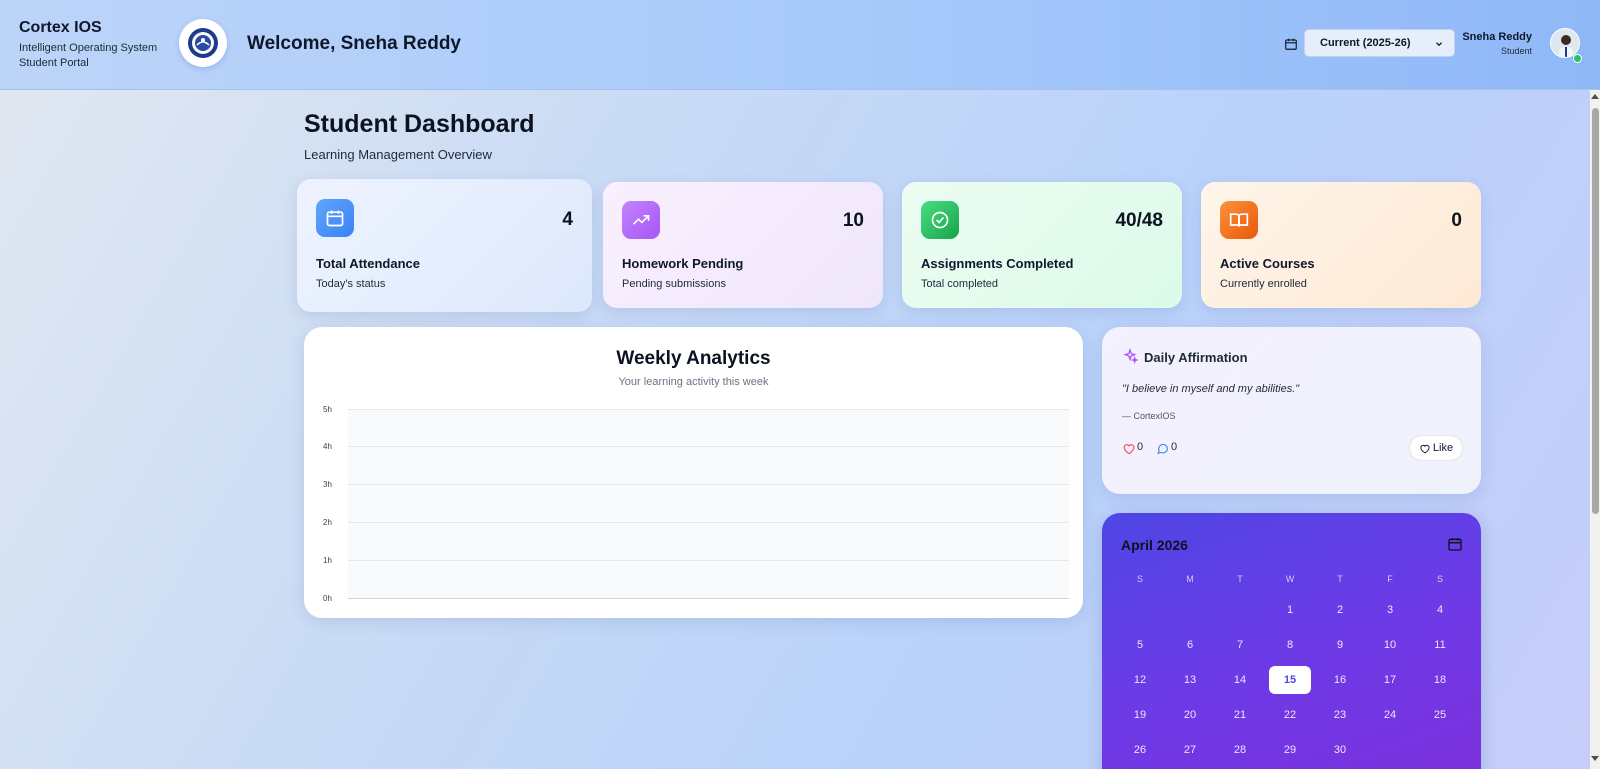 Image resolution: width=1600 pixels, height=769 pixels. Describe the element at coordinates (327, 409) in the screenshot. I see `y-tick-label: 5h` at that location.